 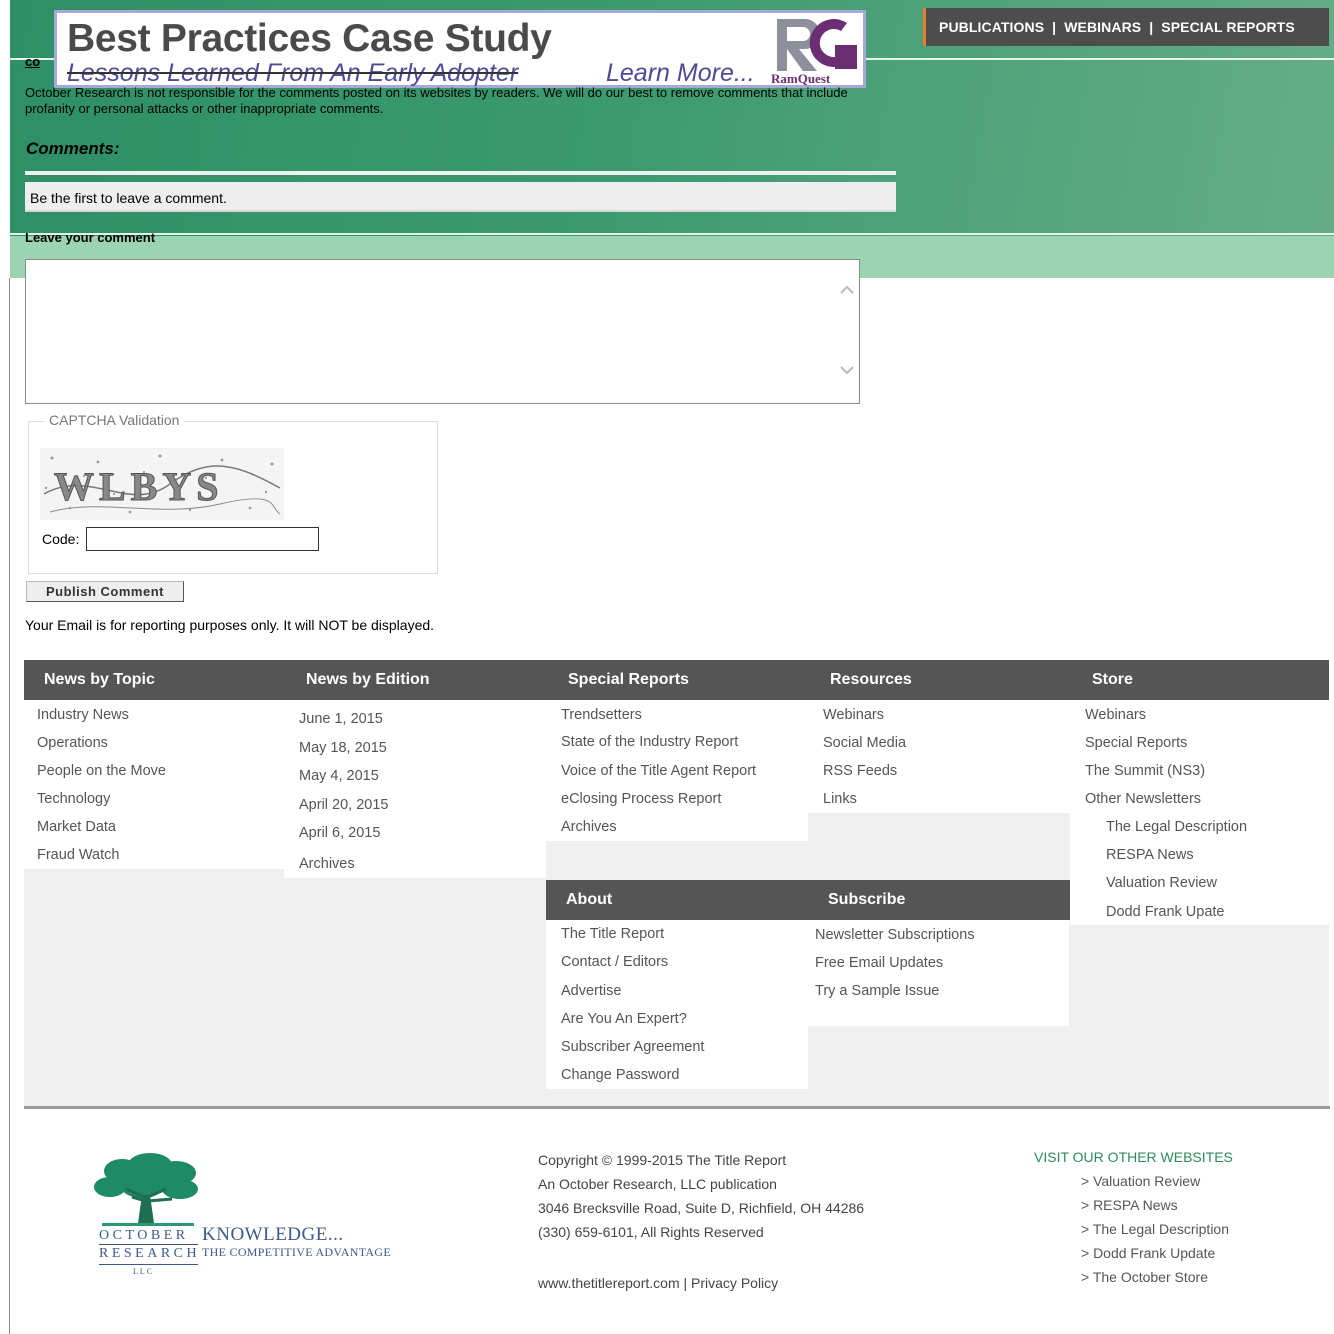 I want to click on menu-link: May 18, 2015, so click(x=343, y=748).